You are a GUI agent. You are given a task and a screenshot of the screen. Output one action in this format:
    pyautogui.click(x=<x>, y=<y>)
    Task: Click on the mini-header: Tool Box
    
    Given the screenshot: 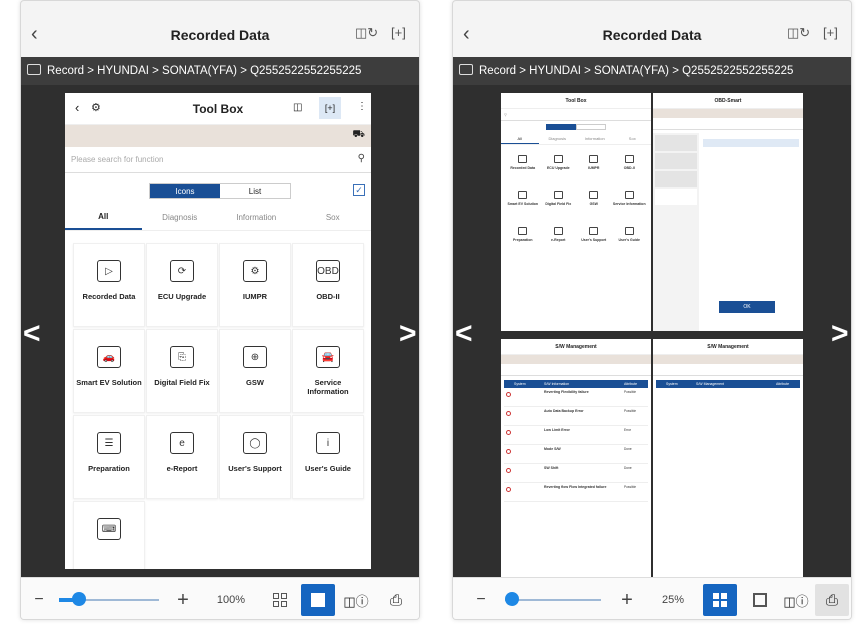 What is the action you would take?
    pyautogui.click(x=576, y=101)
    